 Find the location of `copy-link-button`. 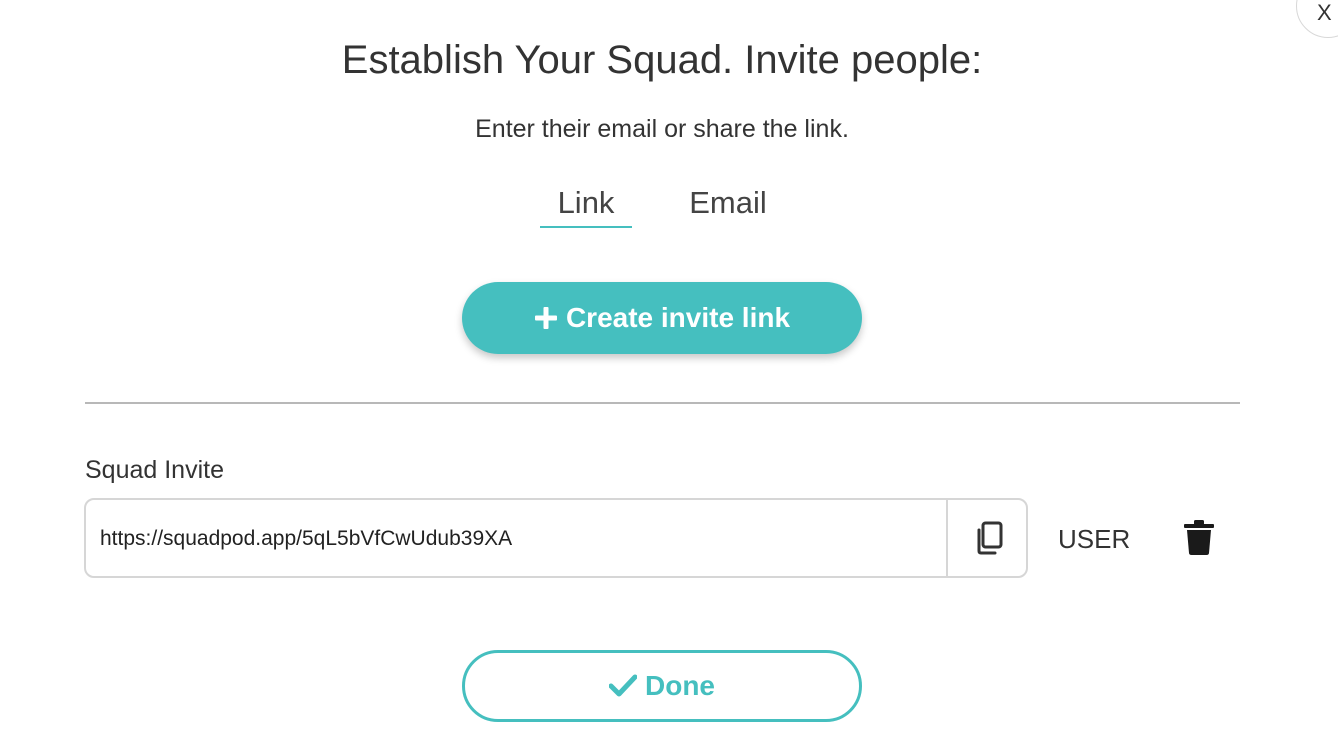

copy-link-button is located at coordinates (988, 538).